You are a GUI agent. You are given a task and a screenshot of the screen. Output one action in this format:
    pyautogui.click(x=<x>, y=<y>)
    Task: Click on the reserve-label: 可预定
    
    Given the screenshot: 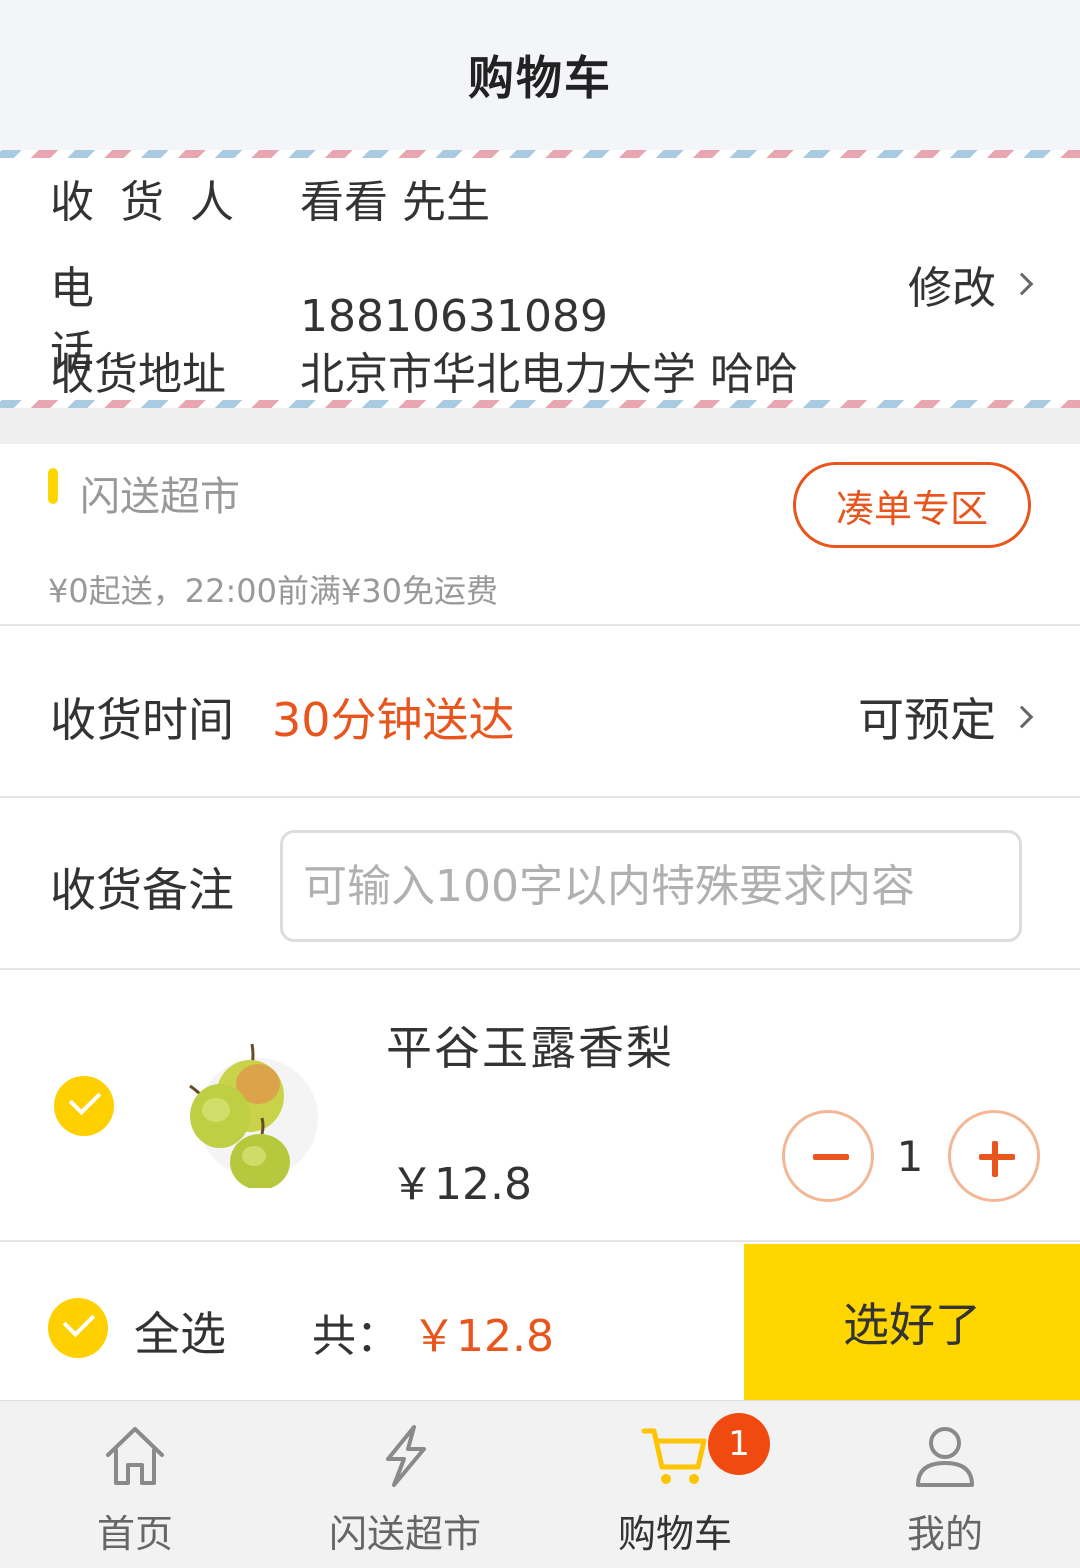 What is the action you would take?
    pyautogui.click(x=927, y=720)
    